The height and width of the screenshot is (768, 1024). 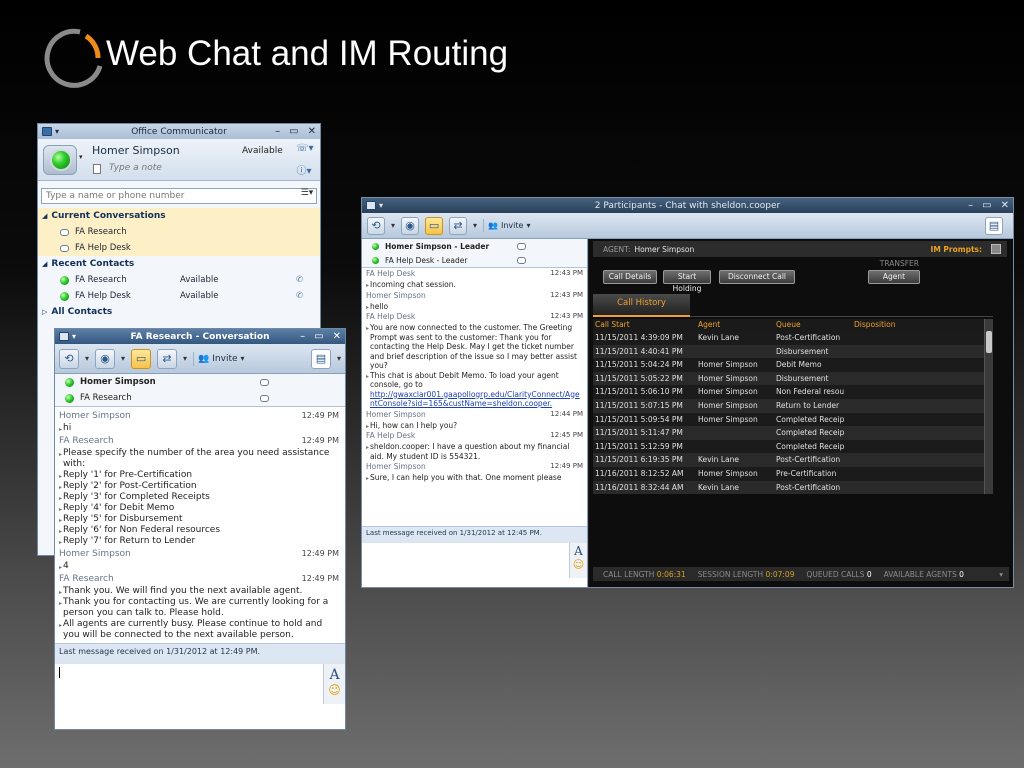 I want to click on group-header-recent: ◢ Recent Contacts, so click(x=179, y=264).